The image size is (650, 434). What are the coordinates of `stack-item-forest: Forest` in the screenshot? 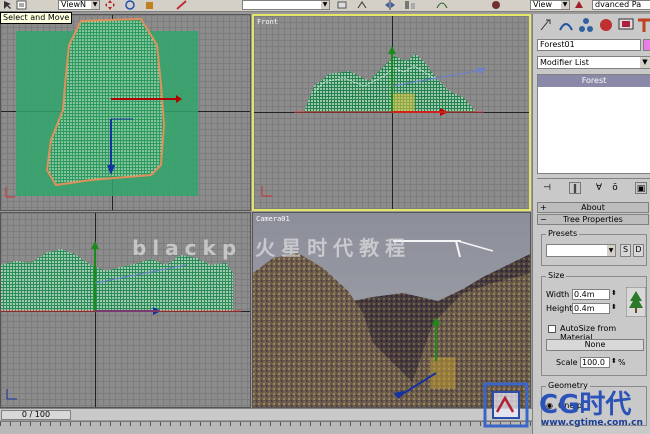 It's located at (594, 81).